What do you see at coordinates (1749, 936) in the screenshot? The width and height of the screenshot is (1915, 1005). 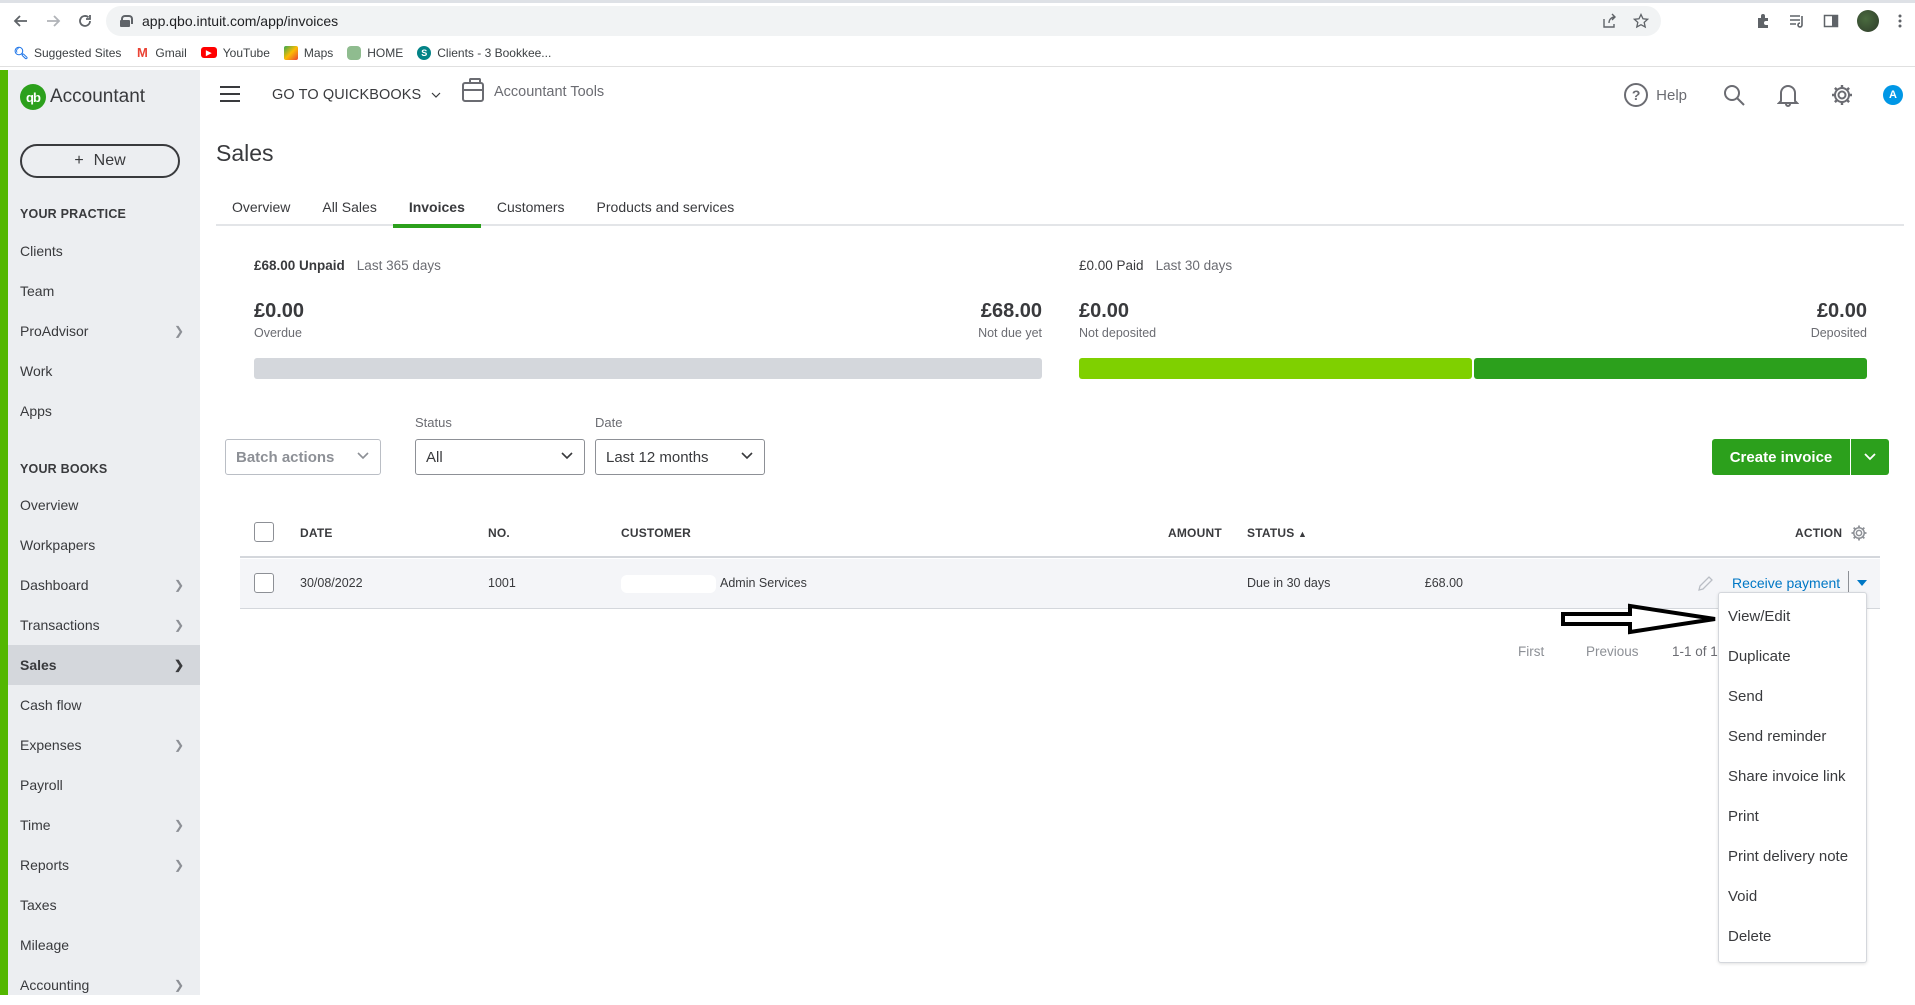 I see `menu-item-delete: Delete` at bounding box center [1749, 936].